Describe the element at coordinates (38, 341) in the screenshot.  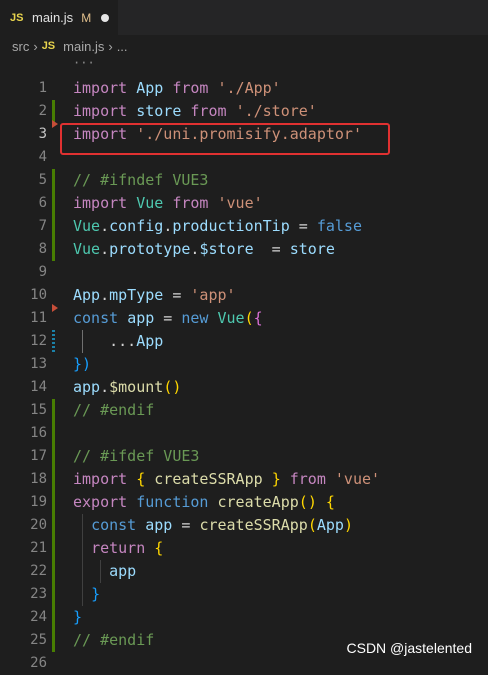
I see `line-number: 12` at that location.